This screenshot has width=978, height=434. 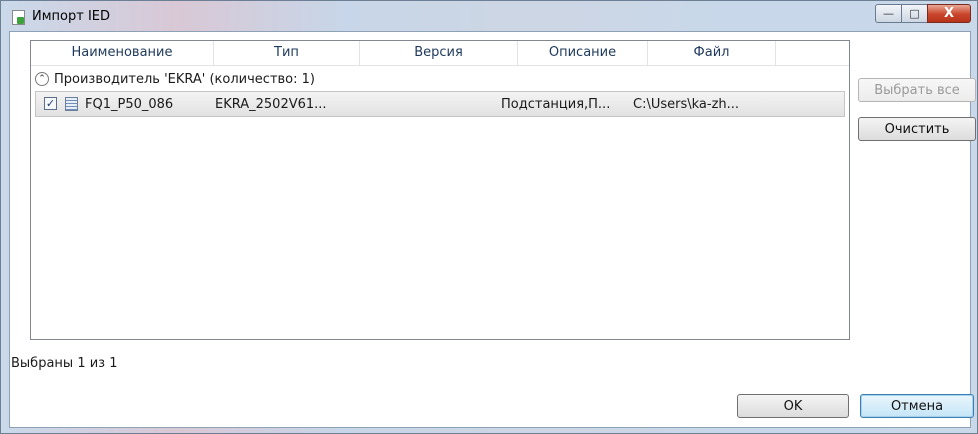 What do you see at coordinates (287, 53) in the screenshot?
I see `column-header-type: Тип` at bounding box center [287, 53].